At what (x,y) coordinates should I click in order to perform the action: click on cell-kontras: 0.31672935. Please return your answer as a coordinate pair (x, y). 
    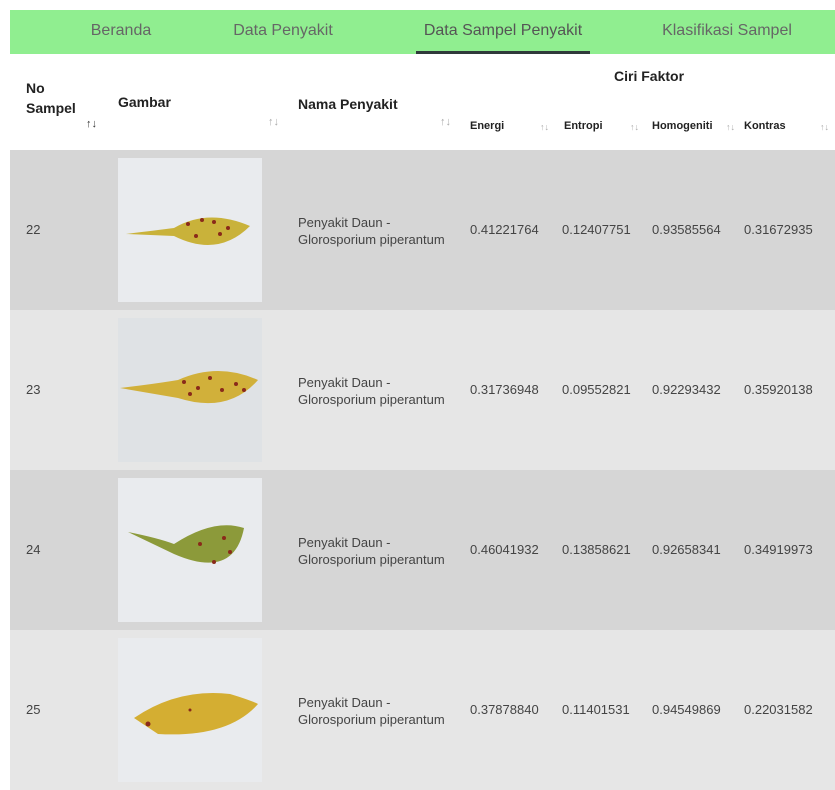
    Looking at the image, I should click on (778, 229).